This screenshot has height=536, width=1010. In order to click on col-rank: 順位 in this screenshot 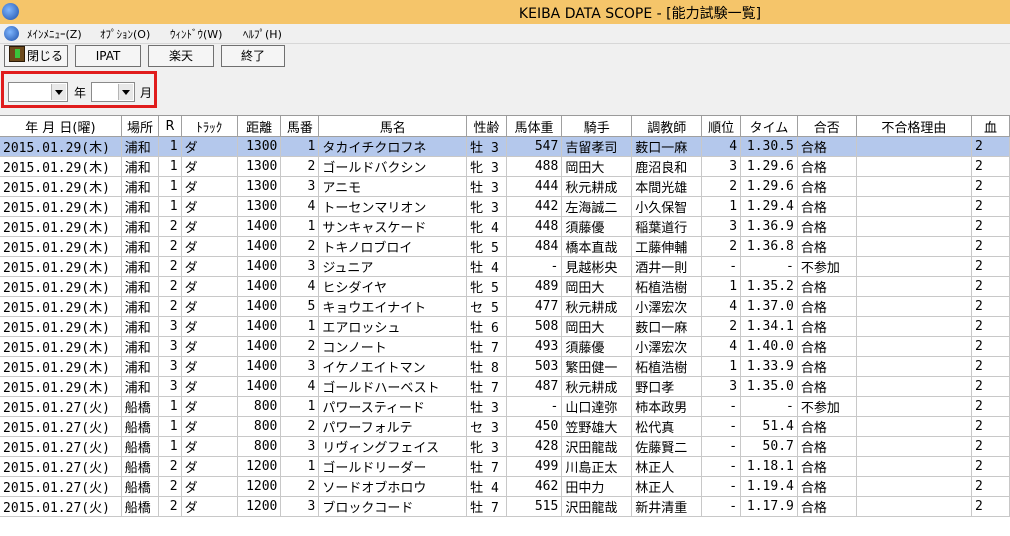, I will do `click(721, 126)`.